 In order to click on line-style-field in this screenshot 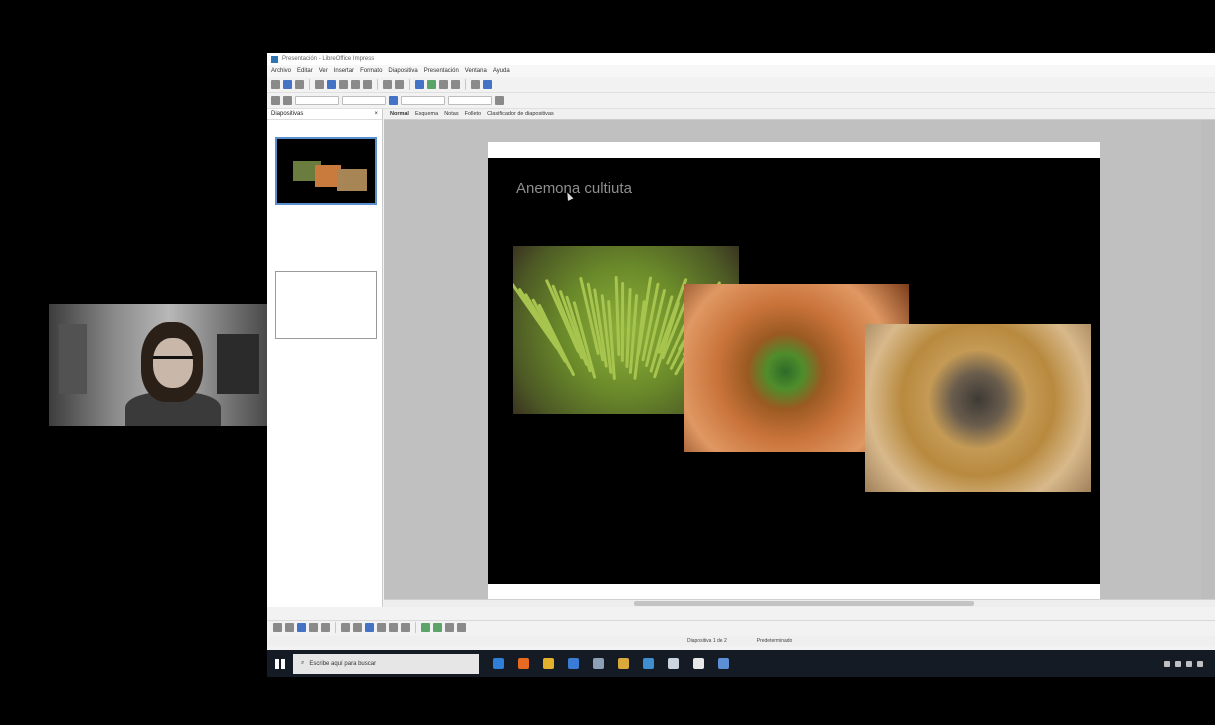, I will do `click(317, 100)`.